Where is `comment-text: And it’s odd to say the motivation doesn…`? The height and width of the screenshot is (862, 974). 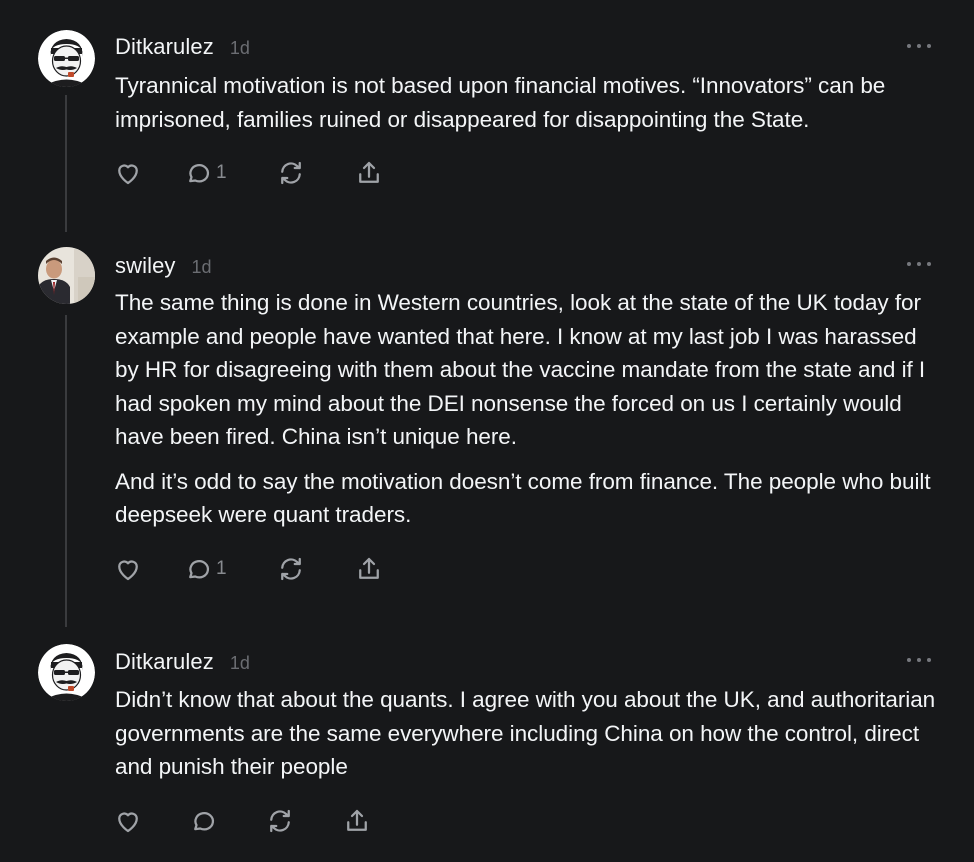 comment-text: And it’s odd to say the motivation doesn… is located at coordinates (523, 498).